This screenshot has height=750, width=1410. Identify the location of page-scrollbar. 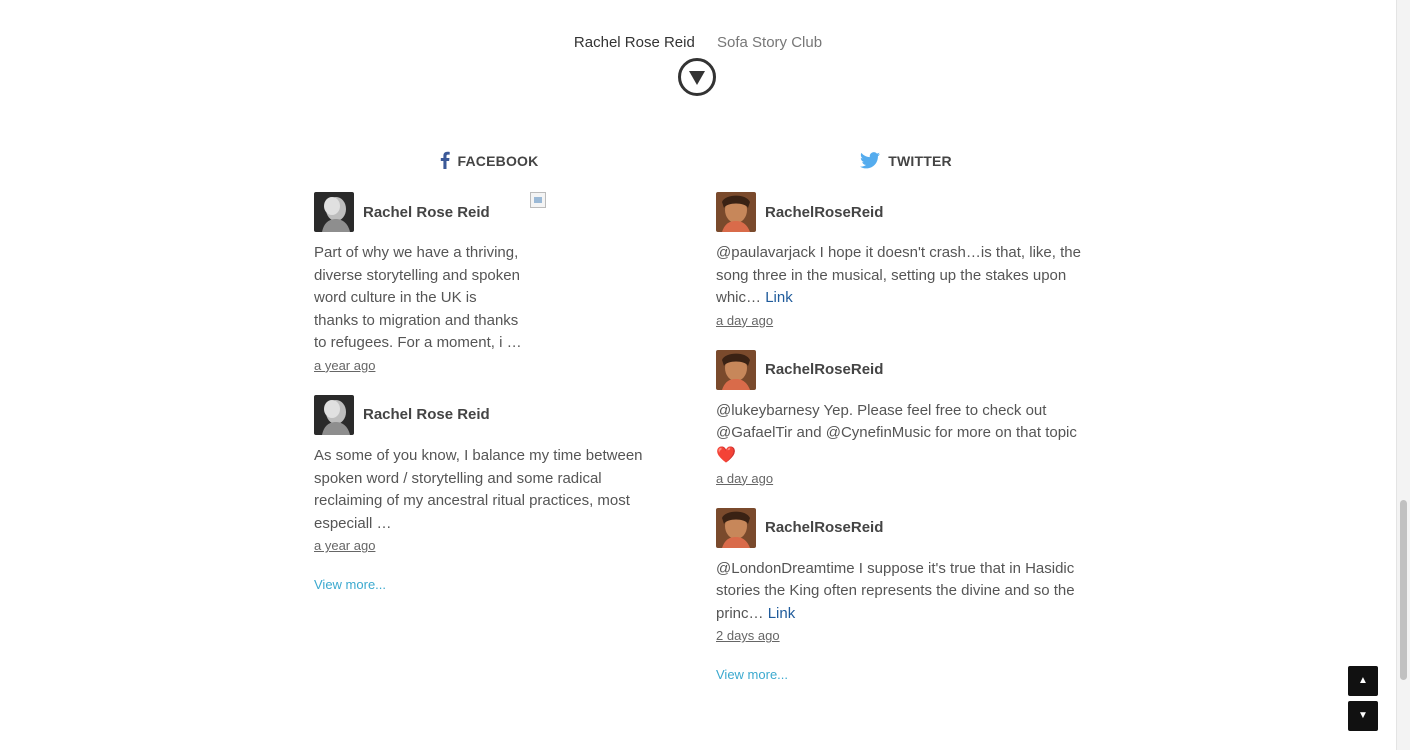
(1403, 375).